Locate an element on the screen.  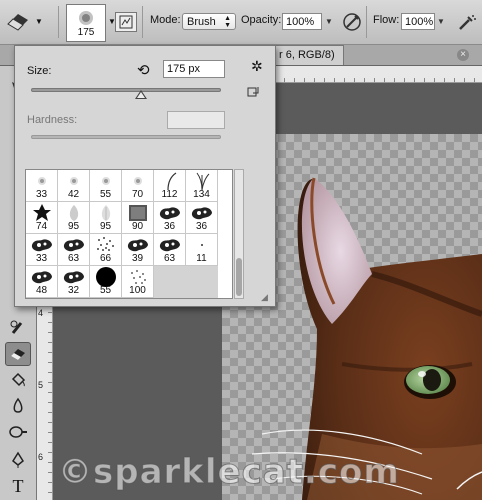
brush-size-readout: 175 is located at coordinates (86, 32).